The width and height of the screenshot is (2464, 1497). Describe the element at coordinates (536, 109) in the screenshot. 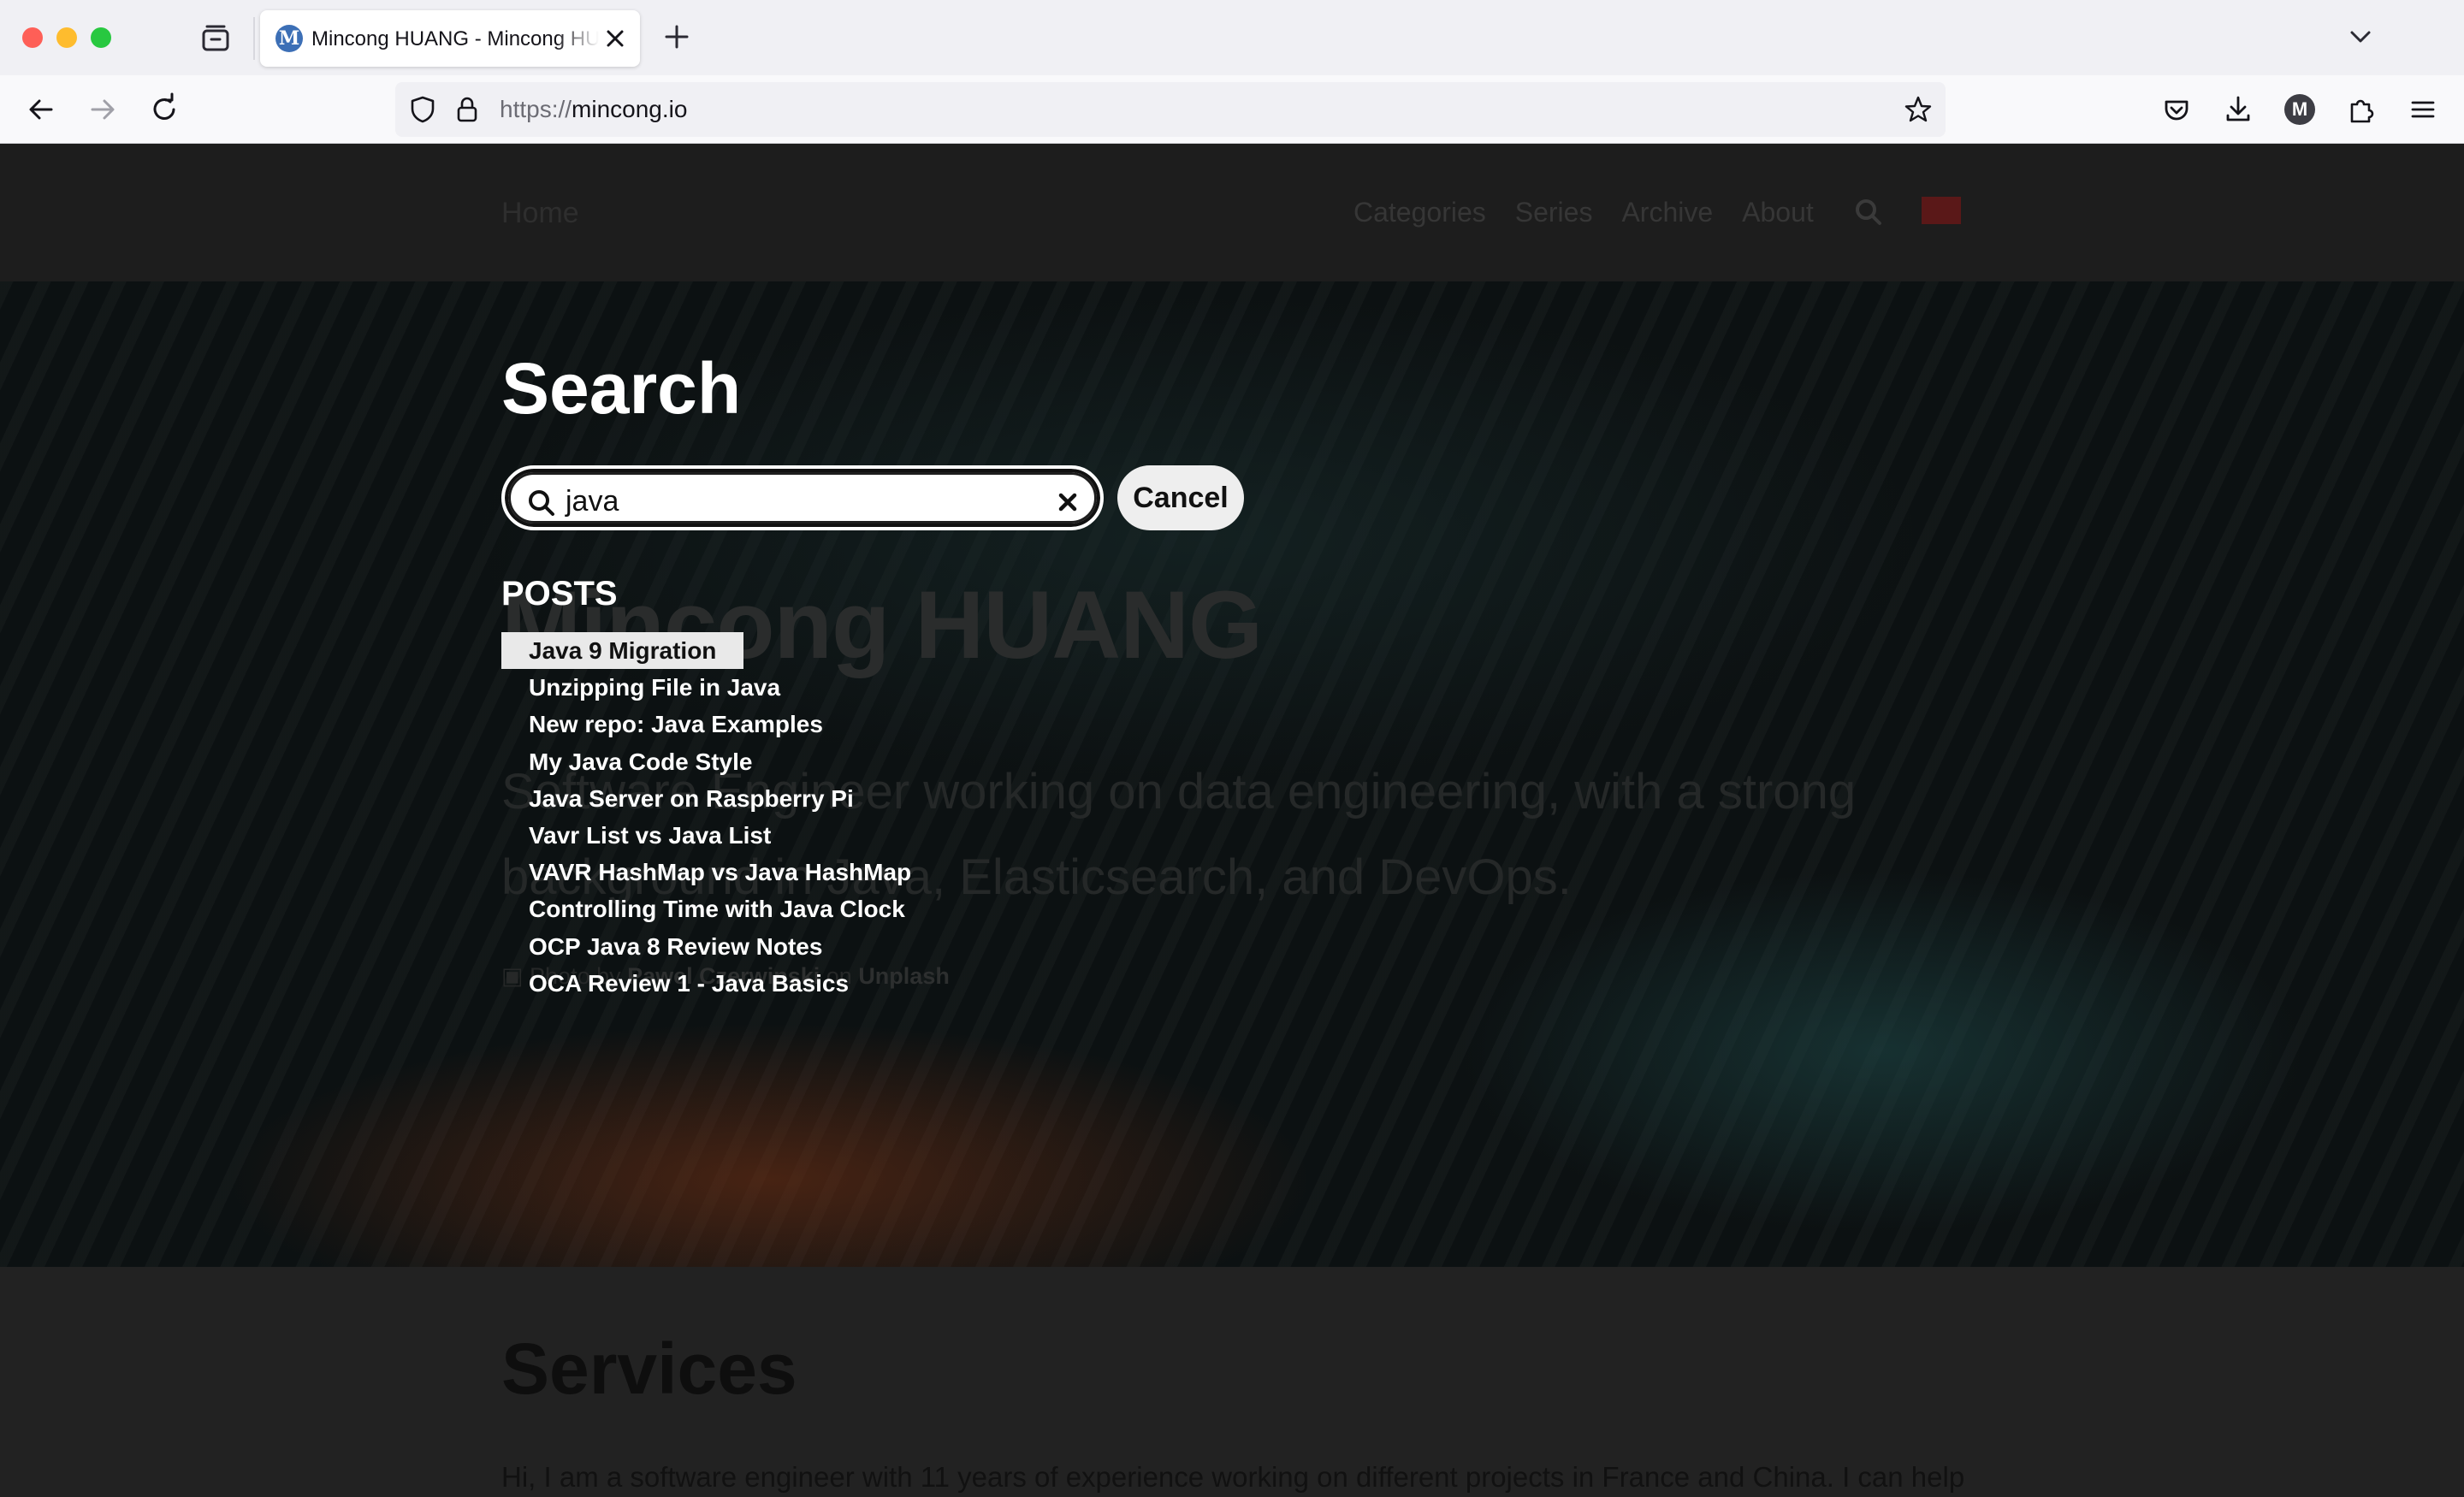

I see `url-protocol: https://` at that location.